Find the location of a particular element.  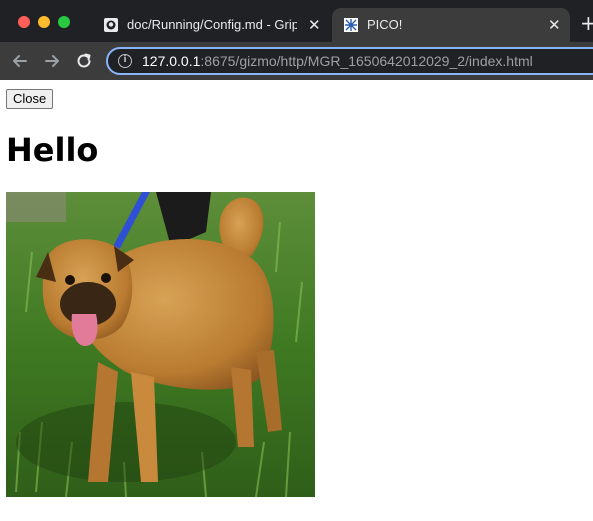

pico-icon is located at coordinates (351, 25).